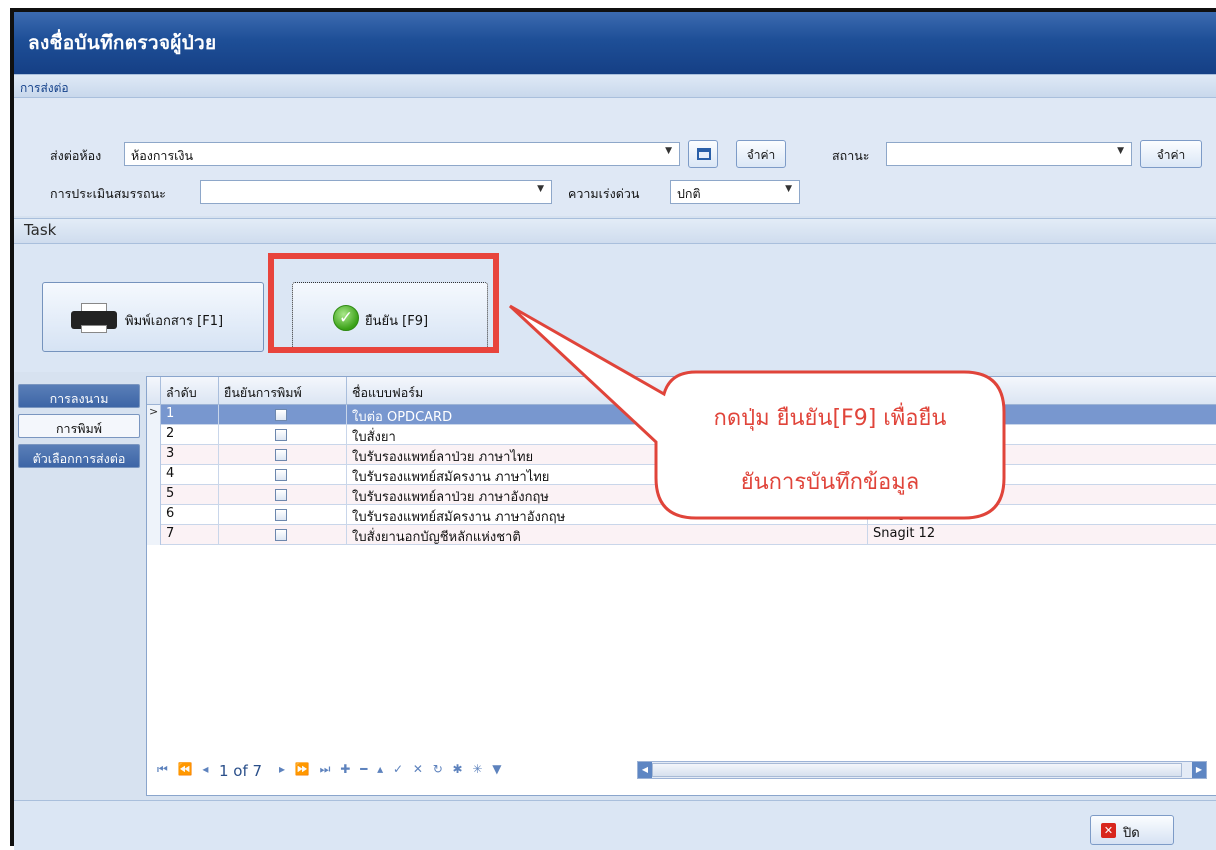 The image size is (1216, 850). Describe the element at coordinates (681, 455) in the screenshot. I see `table-row: 3 ใบรับรองแพทย์ลาป่วย ภาษาไทย` at that location.